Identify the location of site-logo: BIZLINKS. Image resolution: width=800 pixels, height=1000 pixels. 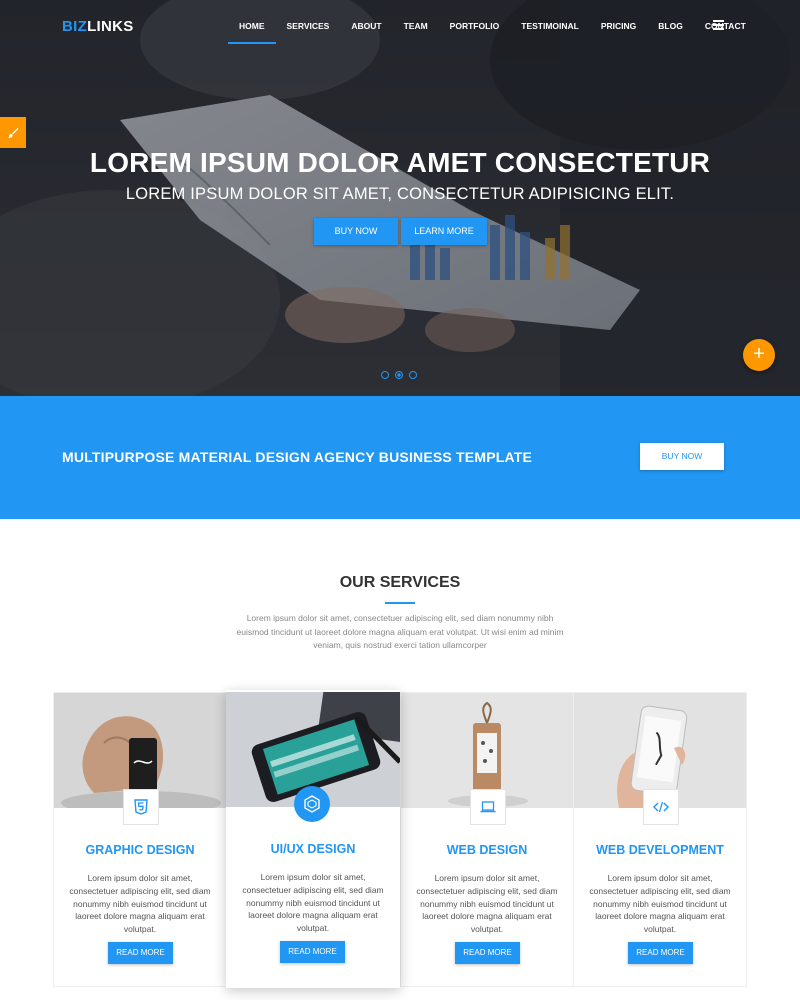
(98, 26).